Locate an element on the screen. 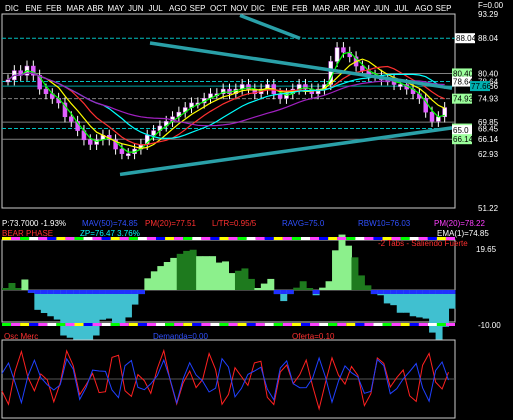  month-label: AGO is located at coordinates (424, 8).